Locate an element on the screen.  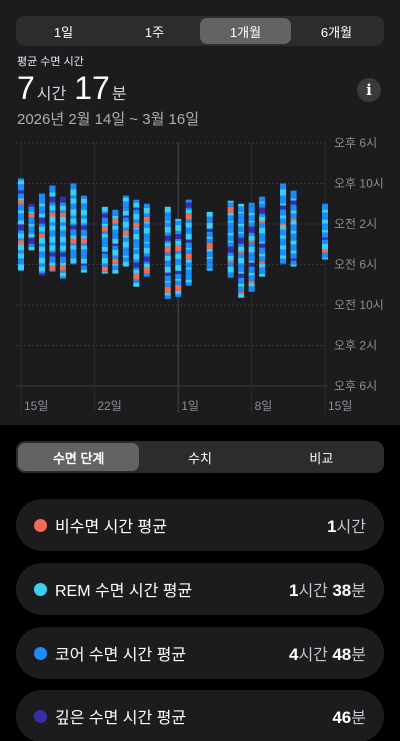
tab-1month: 1개월 is located at coordinates (245, 31).